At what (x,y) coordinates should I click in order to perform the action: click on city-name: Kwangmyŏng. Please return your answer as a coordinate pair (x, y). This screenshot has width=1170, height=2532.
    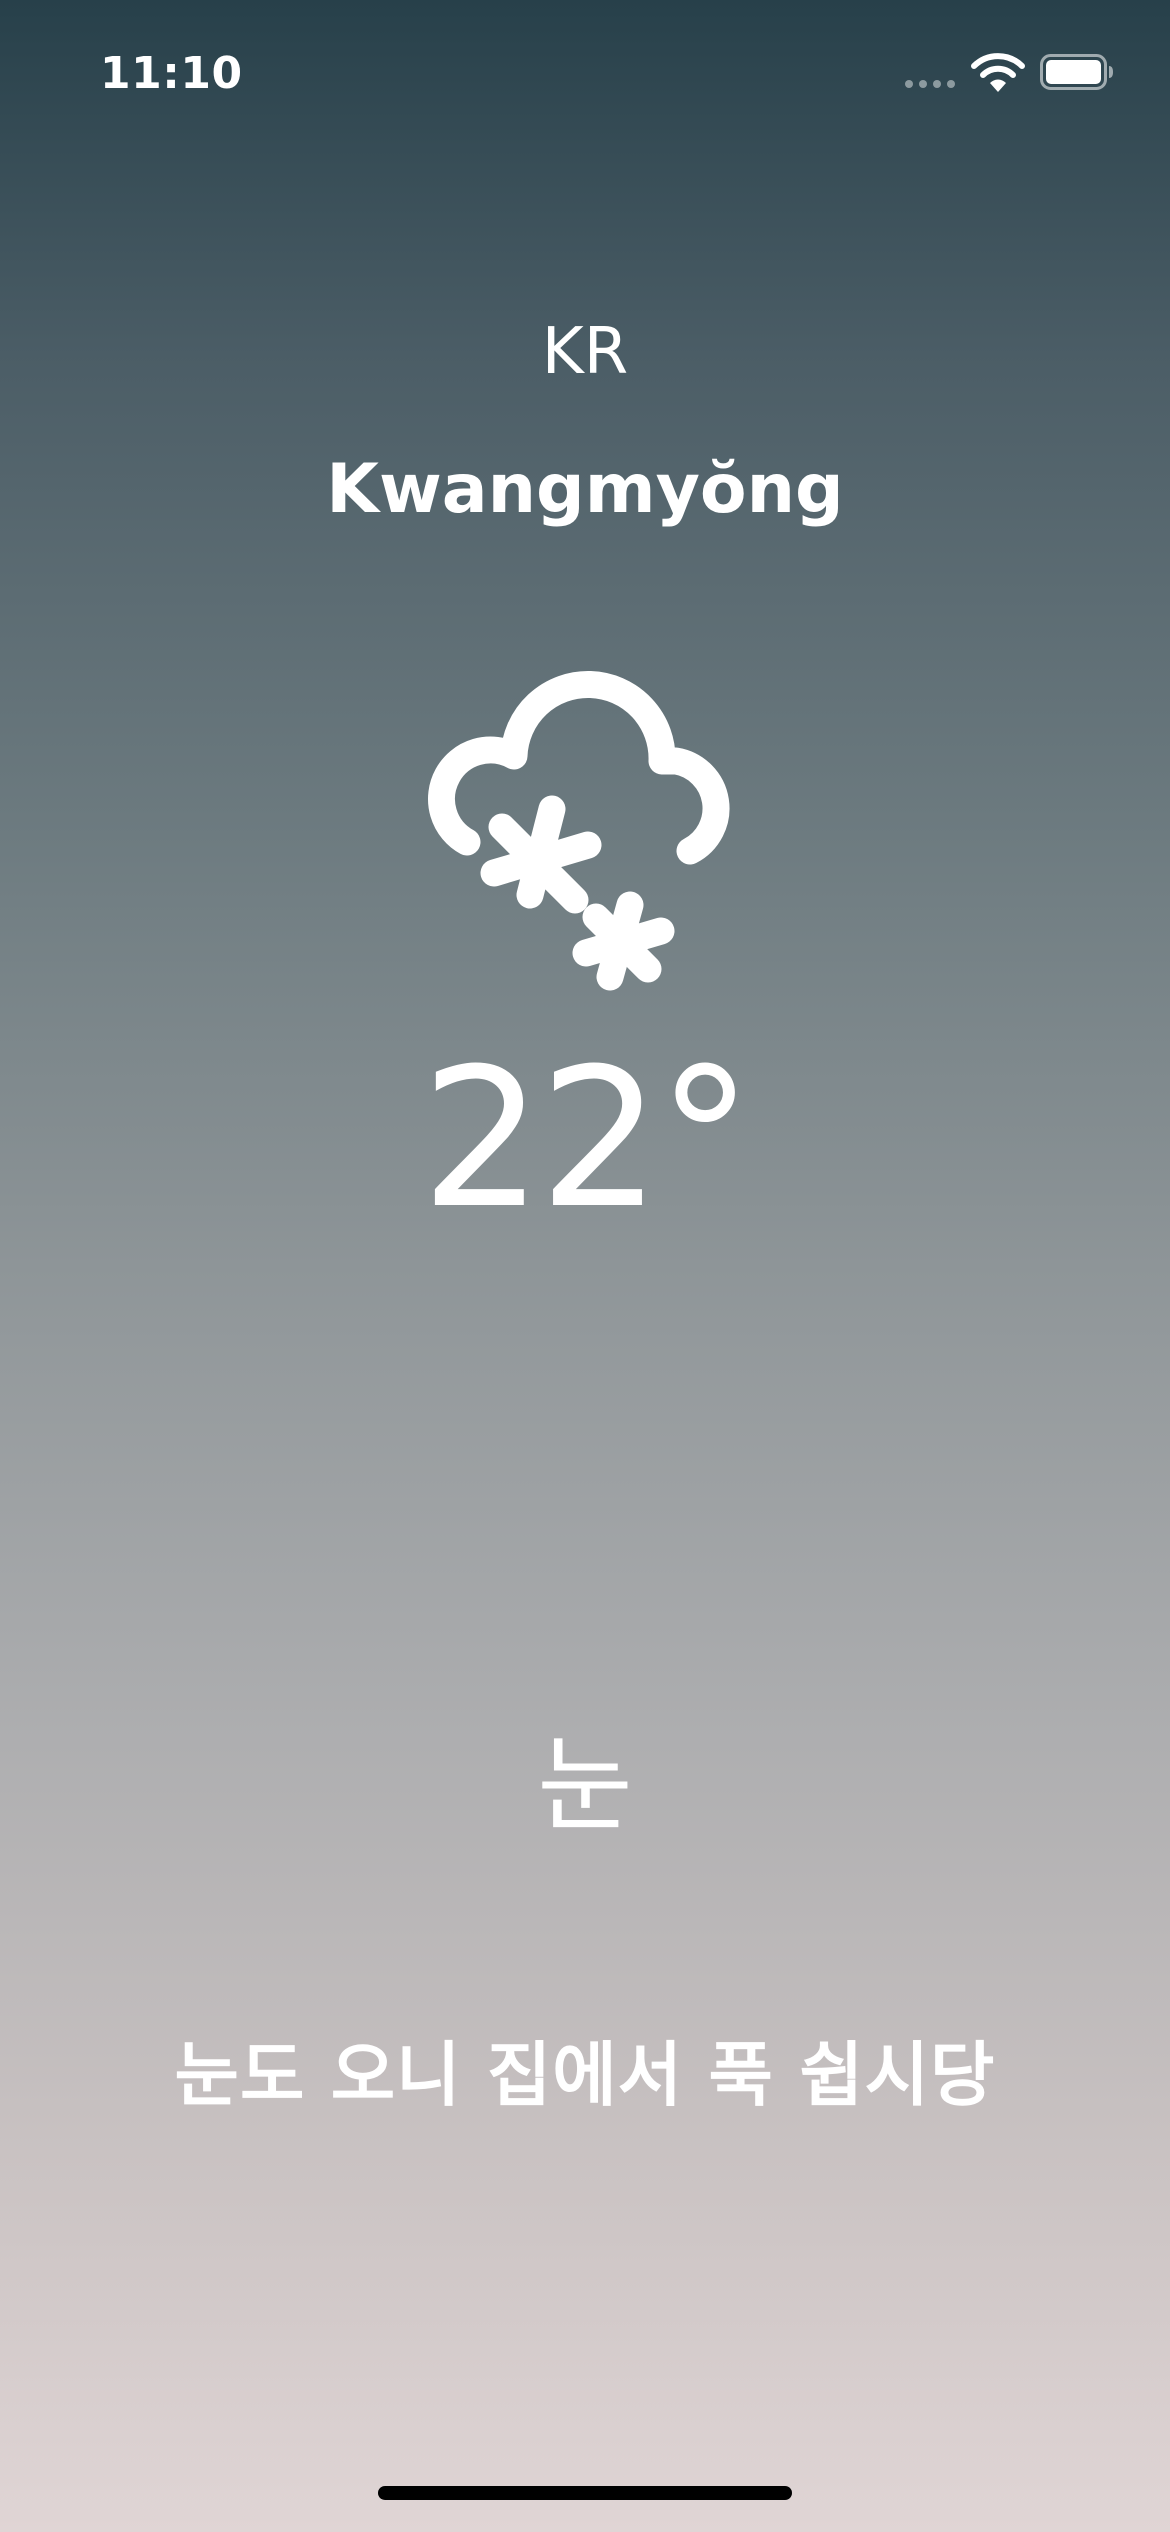
    Looking at the image, I should click on (585, 489).